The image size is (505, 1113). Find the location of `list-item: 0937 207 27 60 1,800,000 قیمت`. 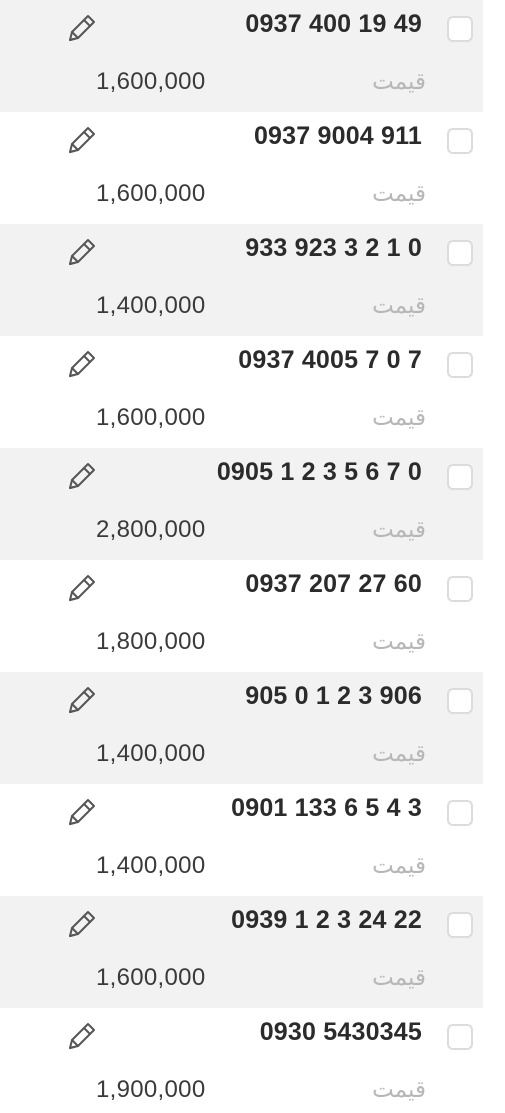

list-item: 0937 207 27 60 1,800,000 قیمت is located at coordinates (241, 616).